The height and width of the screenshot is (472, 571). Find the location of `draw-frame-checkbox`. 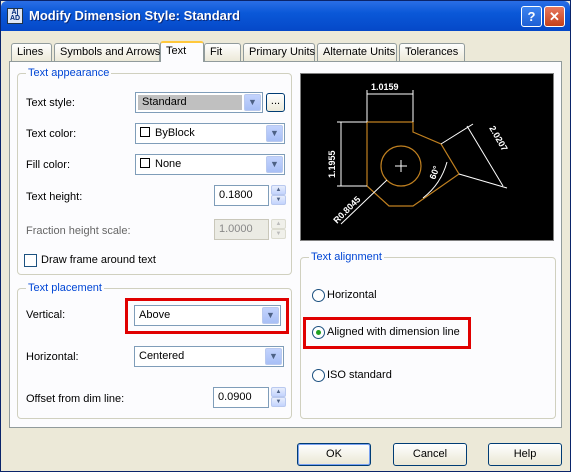

draw-frame-checkbox is located at coordinates (30, 260).